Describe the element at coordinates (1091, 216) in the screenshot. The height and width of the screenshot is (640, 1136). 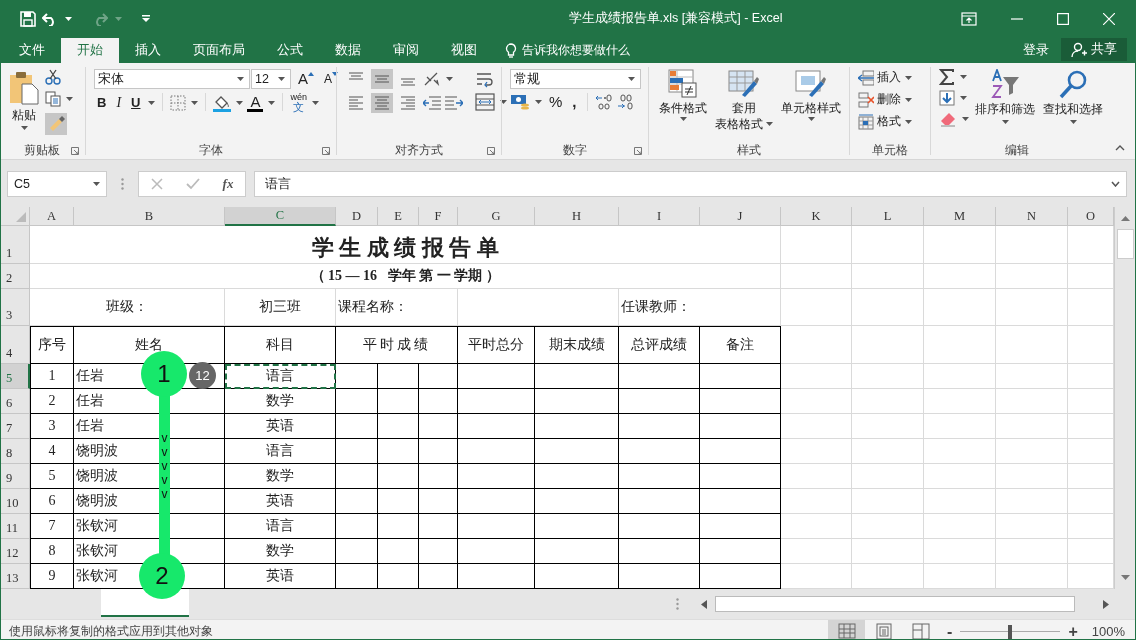
I see `column-header: O` at that location.